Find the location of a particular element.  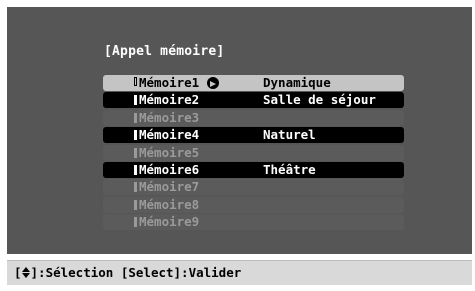

memory-name: Mémoire3 is located at coordinates (169, 117).